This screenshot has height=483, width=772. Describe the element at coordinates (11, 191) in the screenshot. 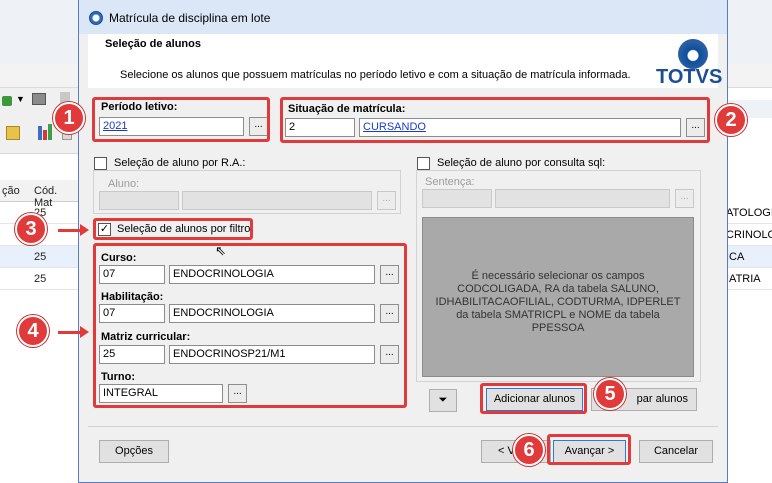

I see `grid-header-1: ção` at that location.